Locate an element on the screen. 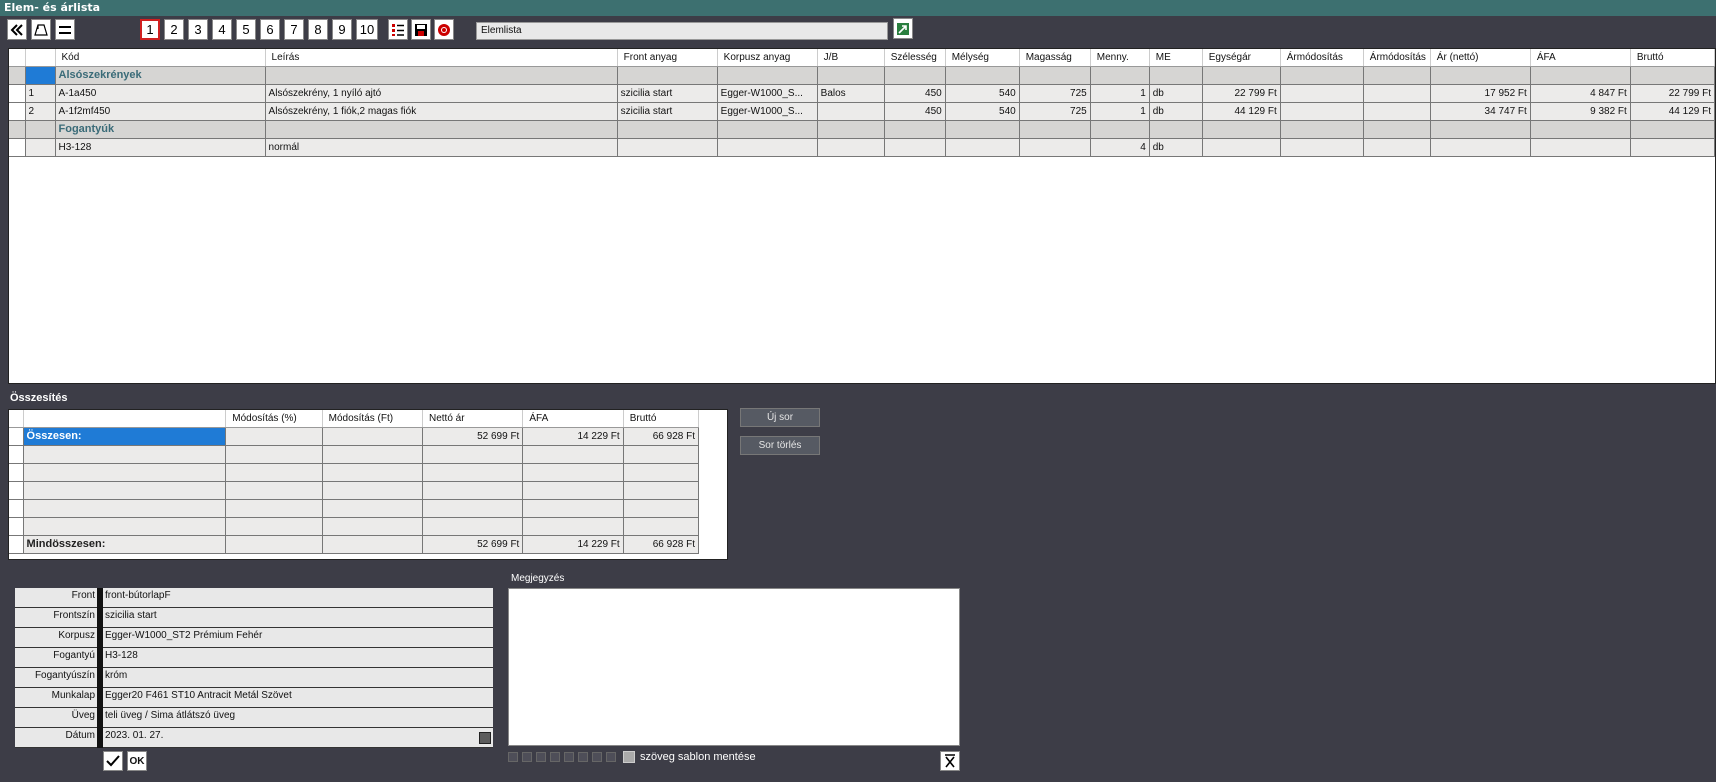 This screenshot has width=1716, height=782. property-value: front-bútorlapF is located at coordinates (298, 598).